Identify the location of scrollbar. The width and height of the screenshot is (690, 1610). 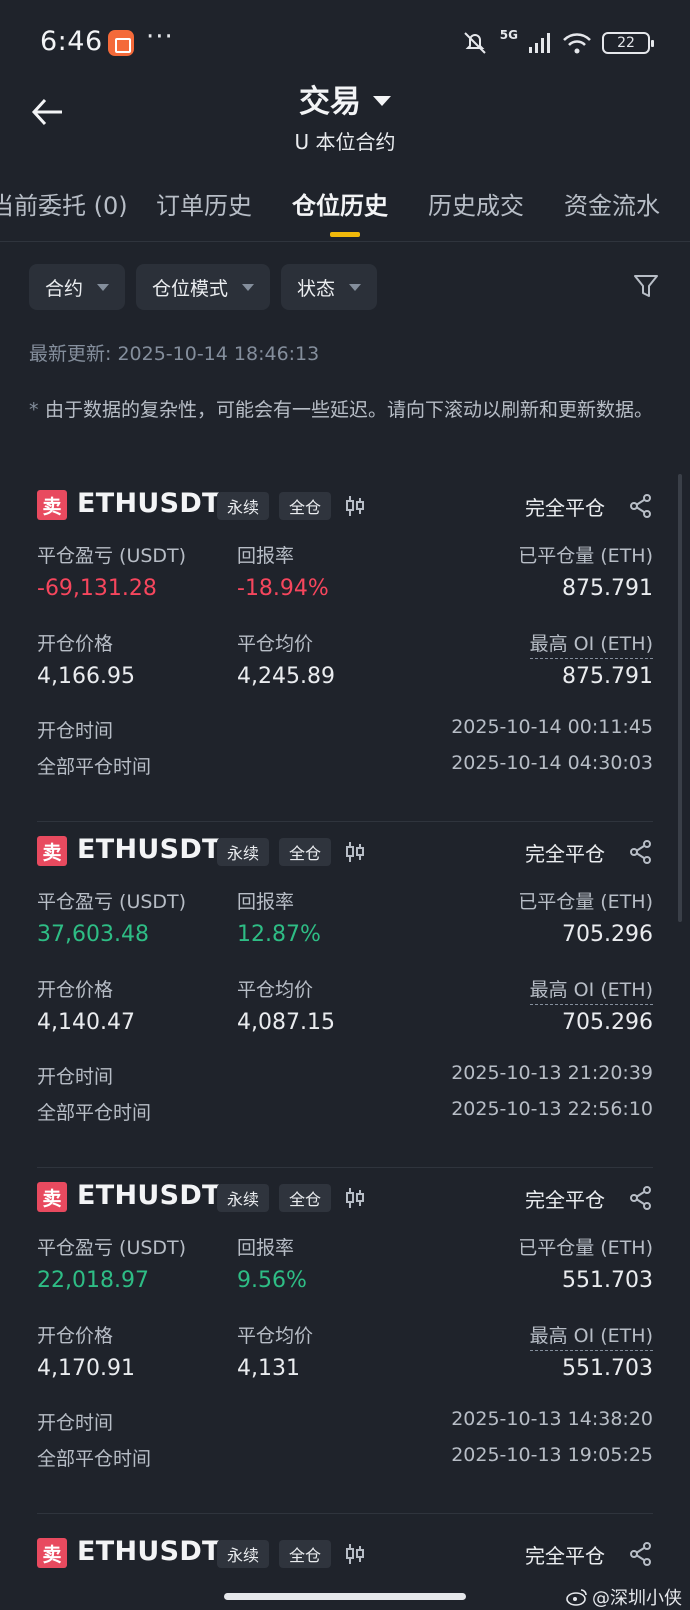
(680, 698).